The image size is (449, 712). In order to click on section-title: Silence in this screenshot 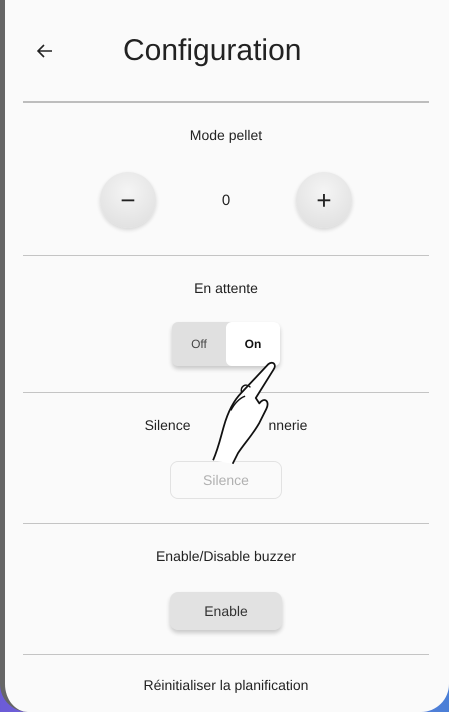, I will do `click(167, 425)`.